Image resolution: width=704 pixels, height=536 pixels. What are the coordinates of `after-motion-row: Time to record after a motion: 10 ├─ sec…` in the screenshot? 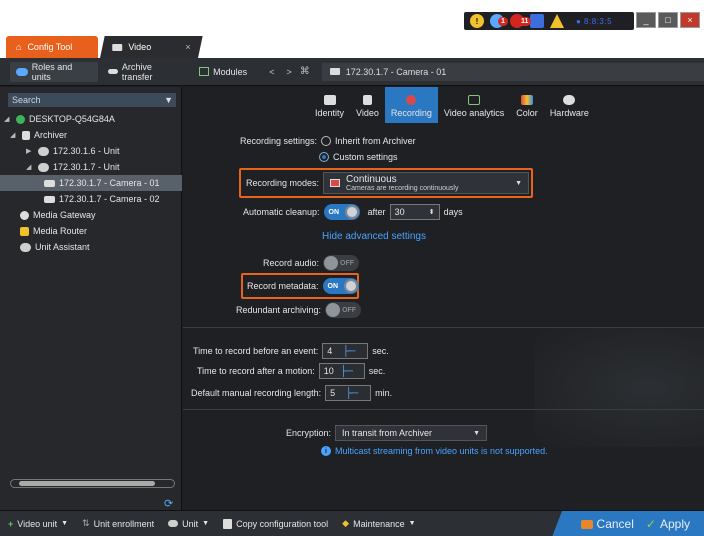 It's located at (291, 371).